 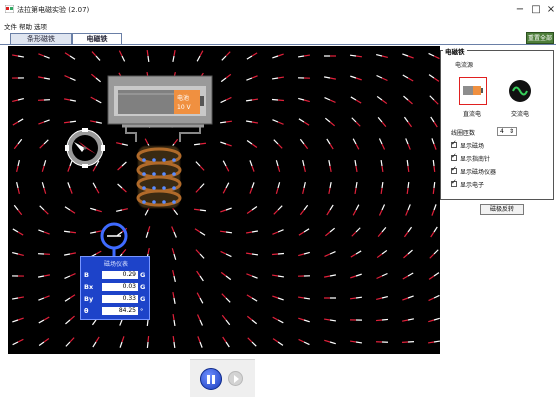 What do you see at coordinates (497, 125) in the screenshot?
I see `electromagnet-panel` at bounding box center [497, 125].